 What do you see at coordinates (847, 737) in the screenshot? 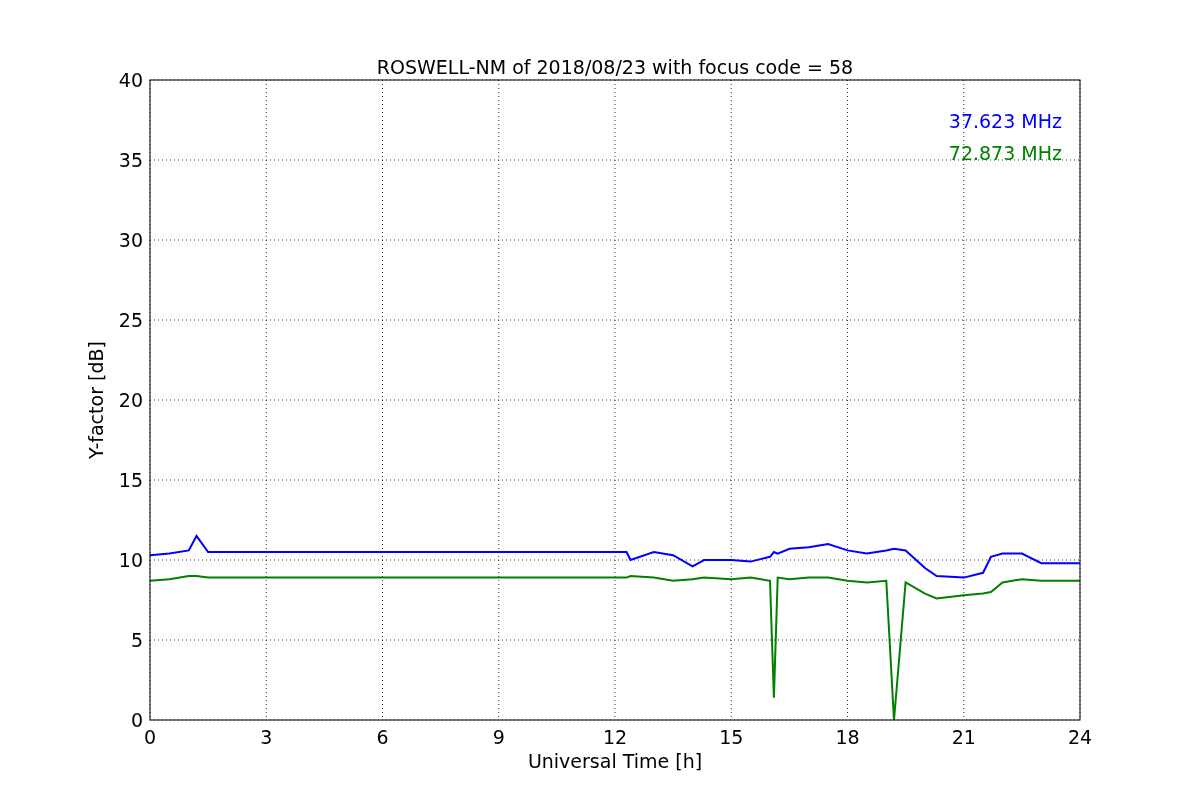
I see `tick-label: 18` at bounding box center [847, 737].